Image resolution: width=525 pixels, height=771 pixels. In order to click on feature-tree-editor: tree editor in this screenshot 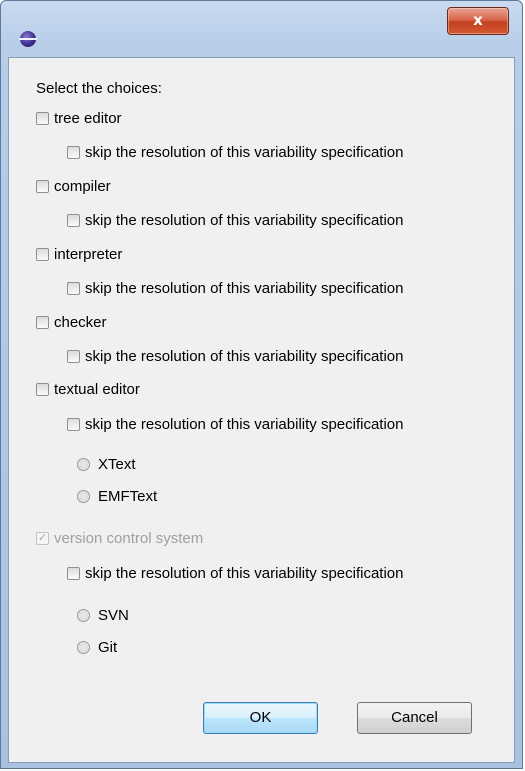, I will do `click(79, 118)`.